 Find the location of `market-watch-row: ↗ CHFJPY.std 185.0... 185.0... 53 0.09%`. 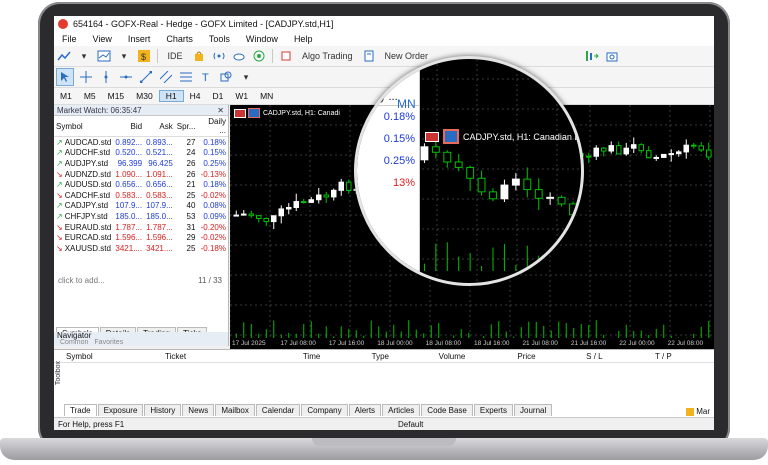

market-watch-row: ↗ CHFJPY.std 185.0... 185.0... 53 0.09% is located at coordinates (141, 216).